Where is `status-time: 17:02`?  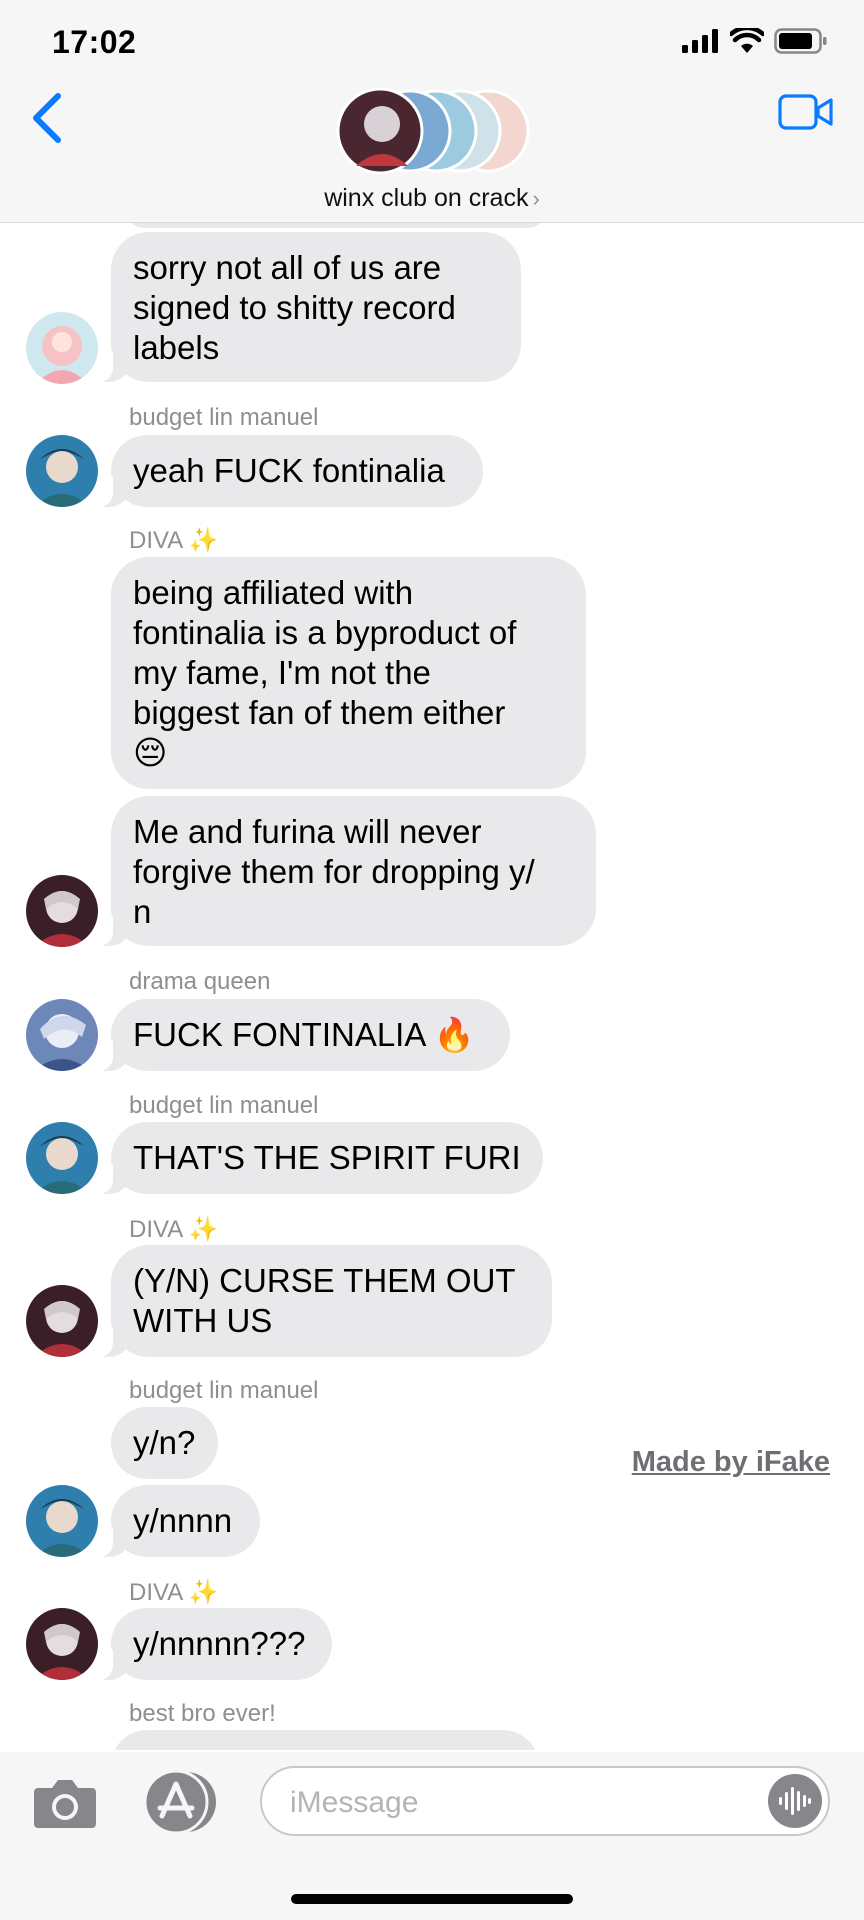
status-time: 17:02 is located at coordinates (94, 42).